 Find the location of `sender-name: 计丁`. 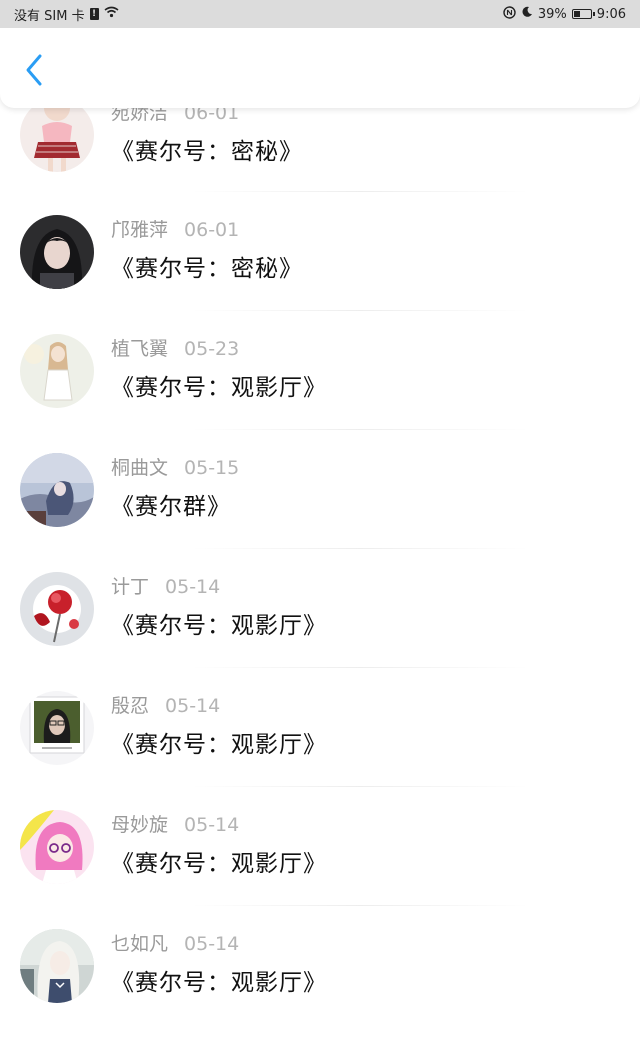

sender-name: 计丁 is located at coordinates (130, 587).